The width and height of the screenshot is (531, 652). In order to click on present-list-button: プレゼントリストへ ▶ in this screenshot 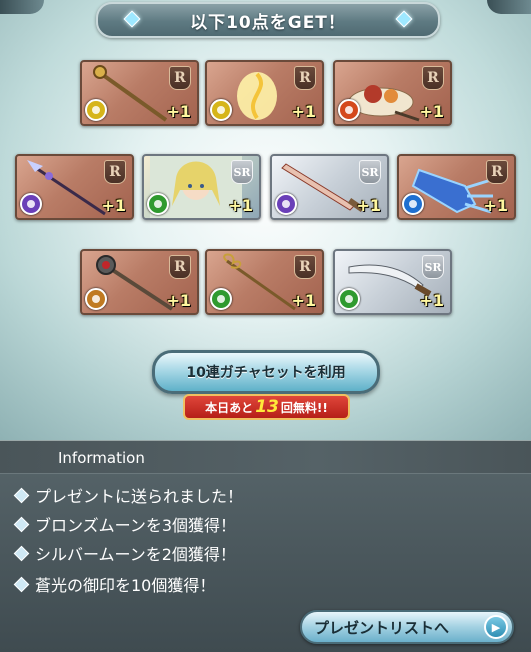, I will do `click(407, 627)`.